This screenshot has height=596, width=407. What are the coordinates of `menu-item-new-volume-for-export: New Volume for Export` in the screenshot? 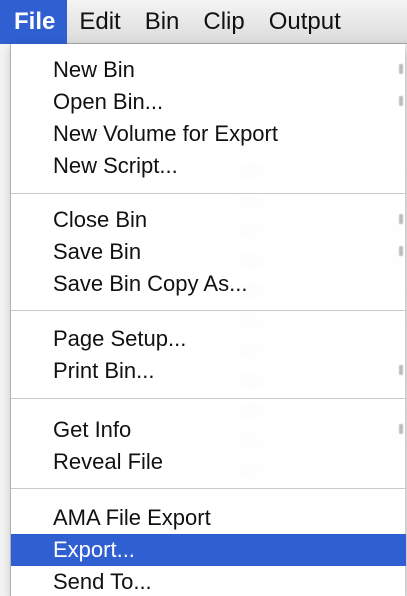 It's located at (208, 134).